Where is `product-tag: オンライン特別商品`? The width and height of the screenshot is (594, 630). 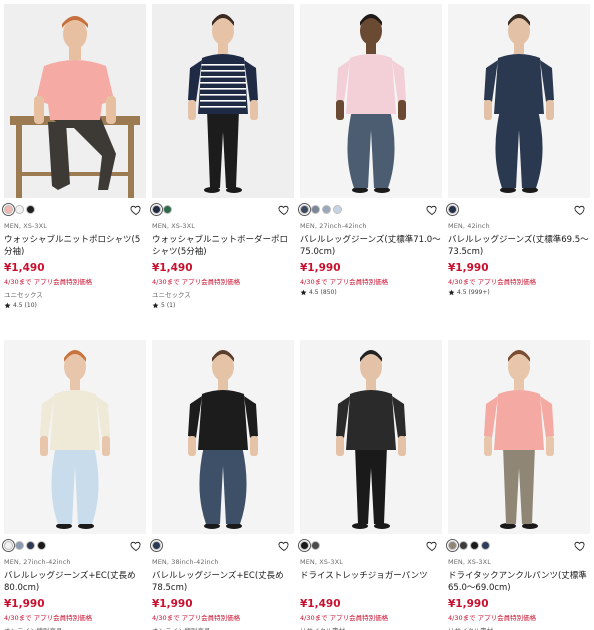 product-tag: オンライン特別商品 is located at coordinates (75, 627).